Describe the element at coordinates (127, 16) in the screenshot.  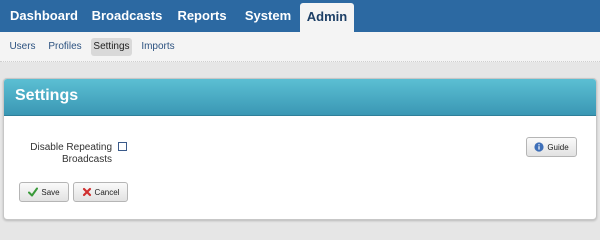
I see `tab-broadcasts: Broadcasts` at that location.